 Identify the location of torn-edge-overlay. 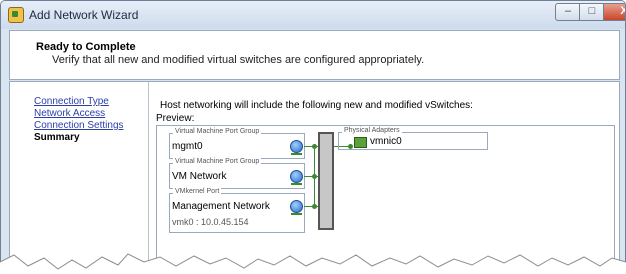
(313, 263).